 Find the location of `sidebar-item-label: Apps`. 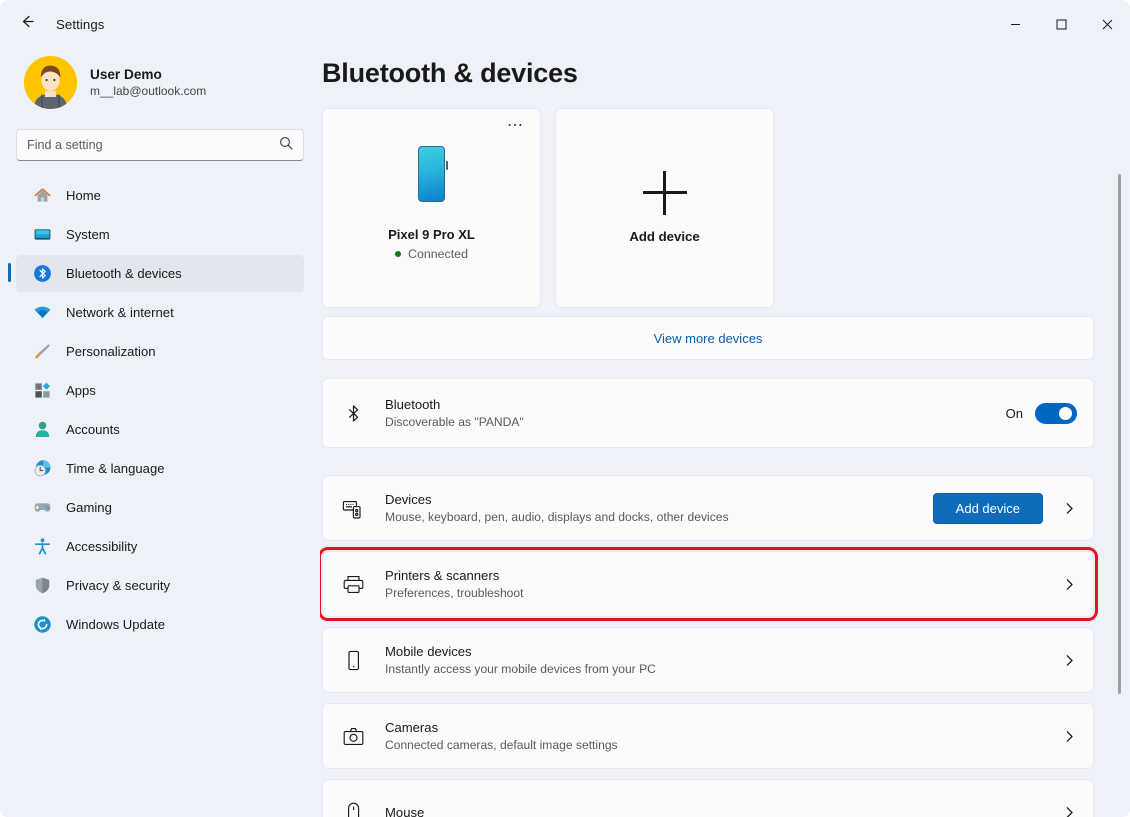

sidebar-item-label: Apps is located at coordinates (81, 390).